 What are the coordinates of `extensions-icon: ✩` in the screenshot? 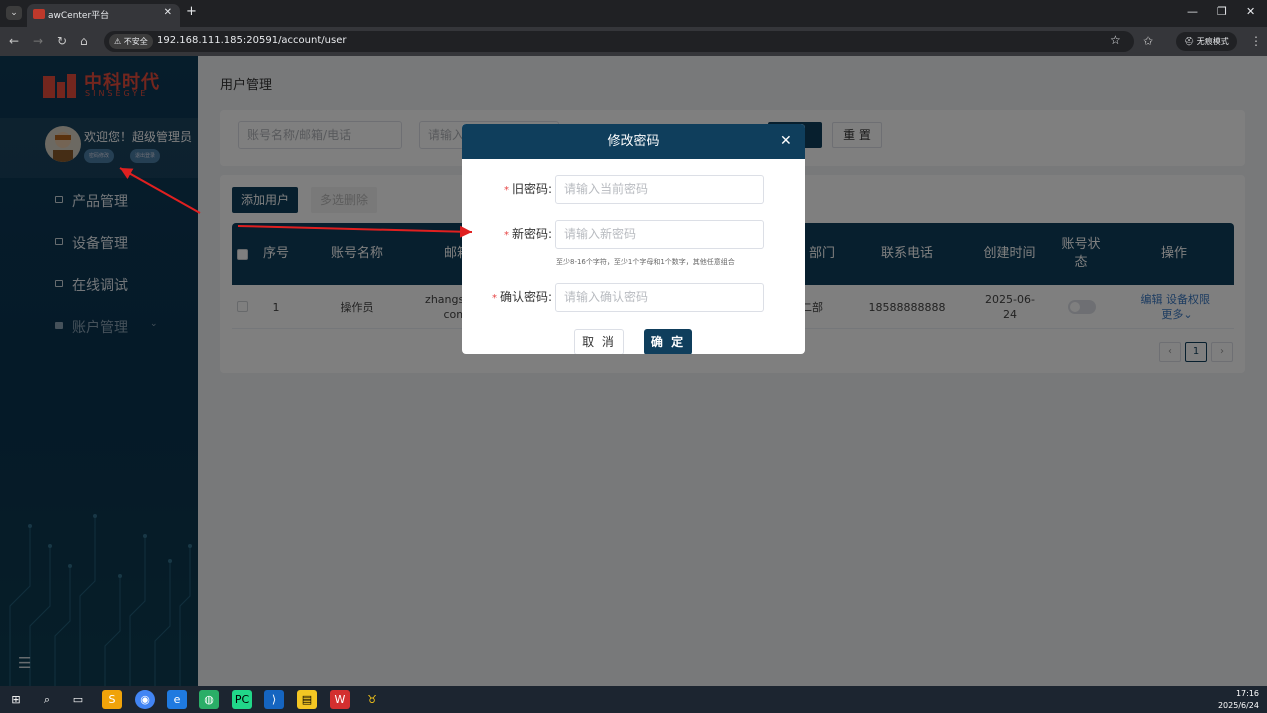 It's located at (1148, 41).